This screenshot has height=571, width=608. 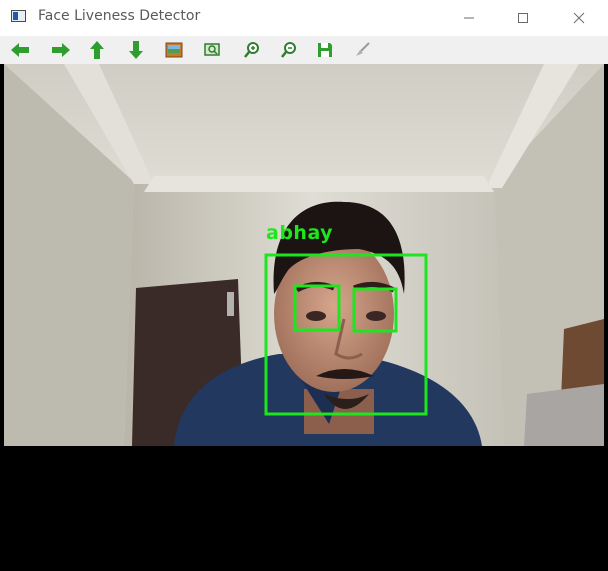 I want to click on pan-right-button, so click(x=61, y=50).